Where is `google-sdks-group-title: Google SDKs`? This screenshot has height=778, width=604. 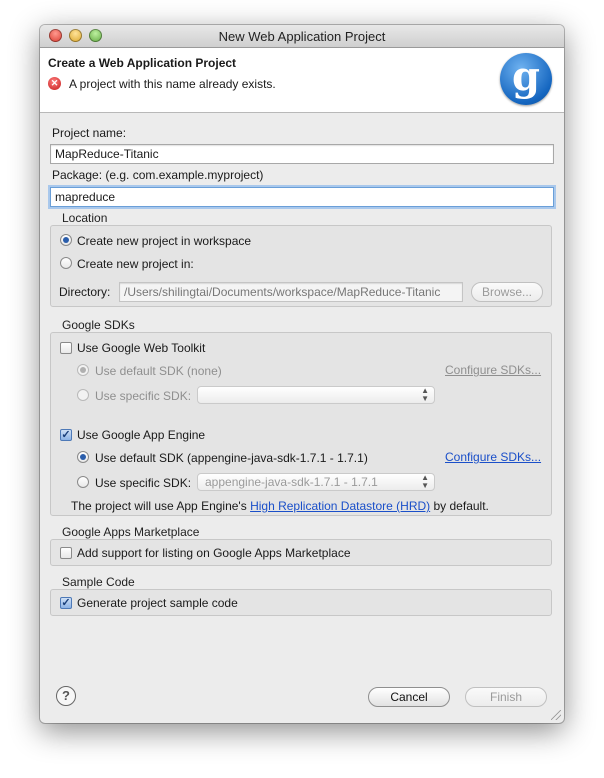
google-sdks-group-title: Google SDKs is located at coordinates (98, 325).